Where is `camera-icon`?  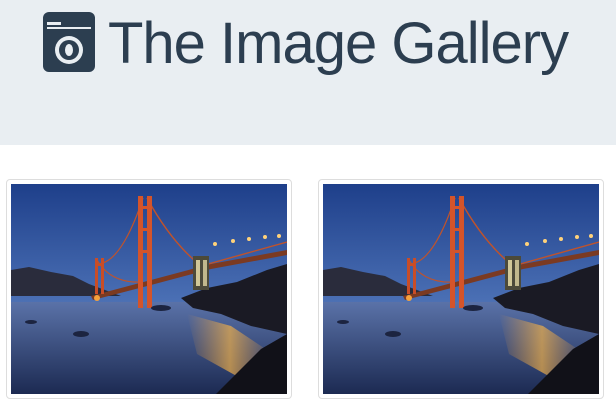
camera-icon is located at coordinates (69, 42).